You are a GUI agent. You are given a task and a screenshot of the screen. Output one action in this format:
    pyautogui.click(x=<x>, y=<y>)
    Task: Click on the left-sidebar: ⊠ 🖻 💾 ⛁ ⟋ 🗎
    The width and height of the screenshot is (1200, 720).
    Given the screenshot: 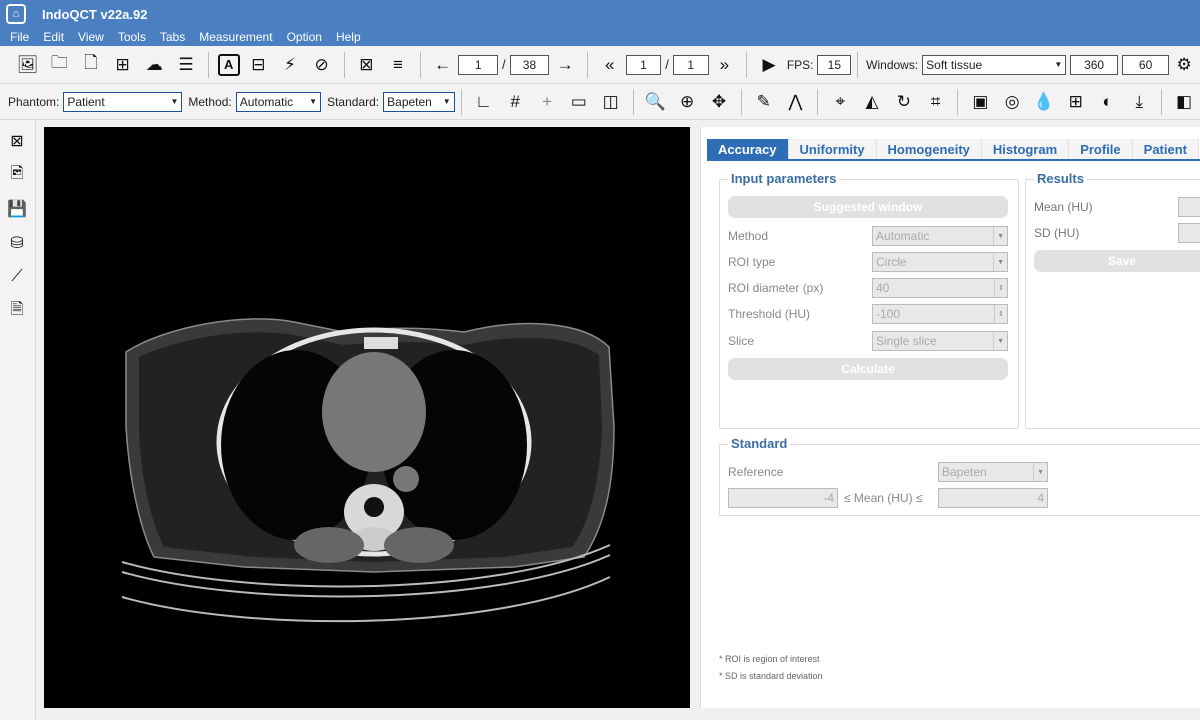 What is the action you would take?
    pyautogui.click(x=18, y=420)
    